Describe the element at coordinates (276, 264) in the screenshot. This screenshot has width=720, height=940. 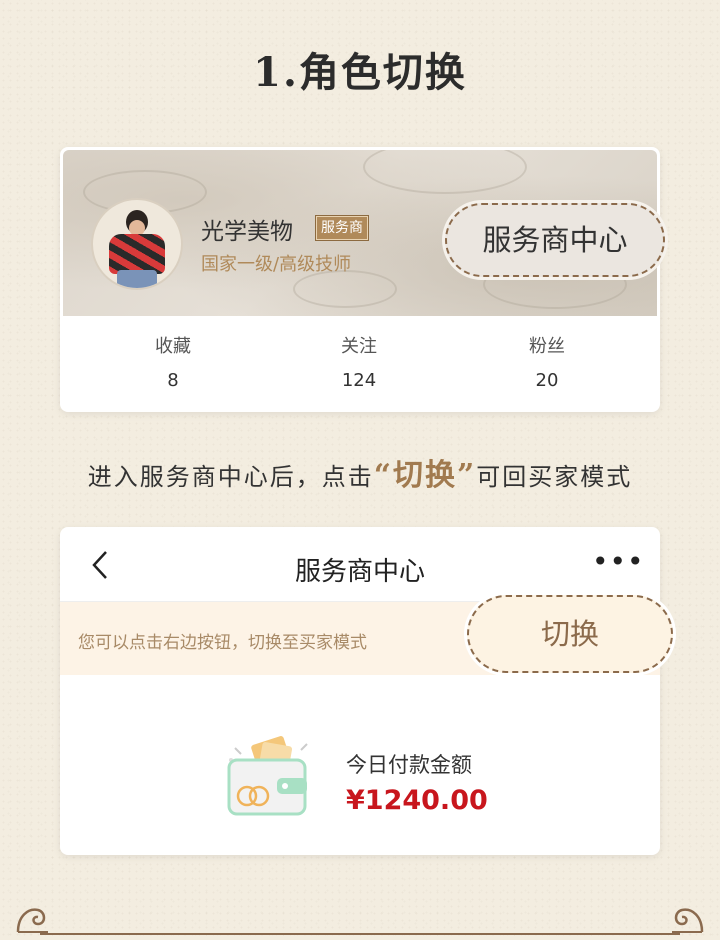
I see `user-title: 国家一级/高级技师` at that location.